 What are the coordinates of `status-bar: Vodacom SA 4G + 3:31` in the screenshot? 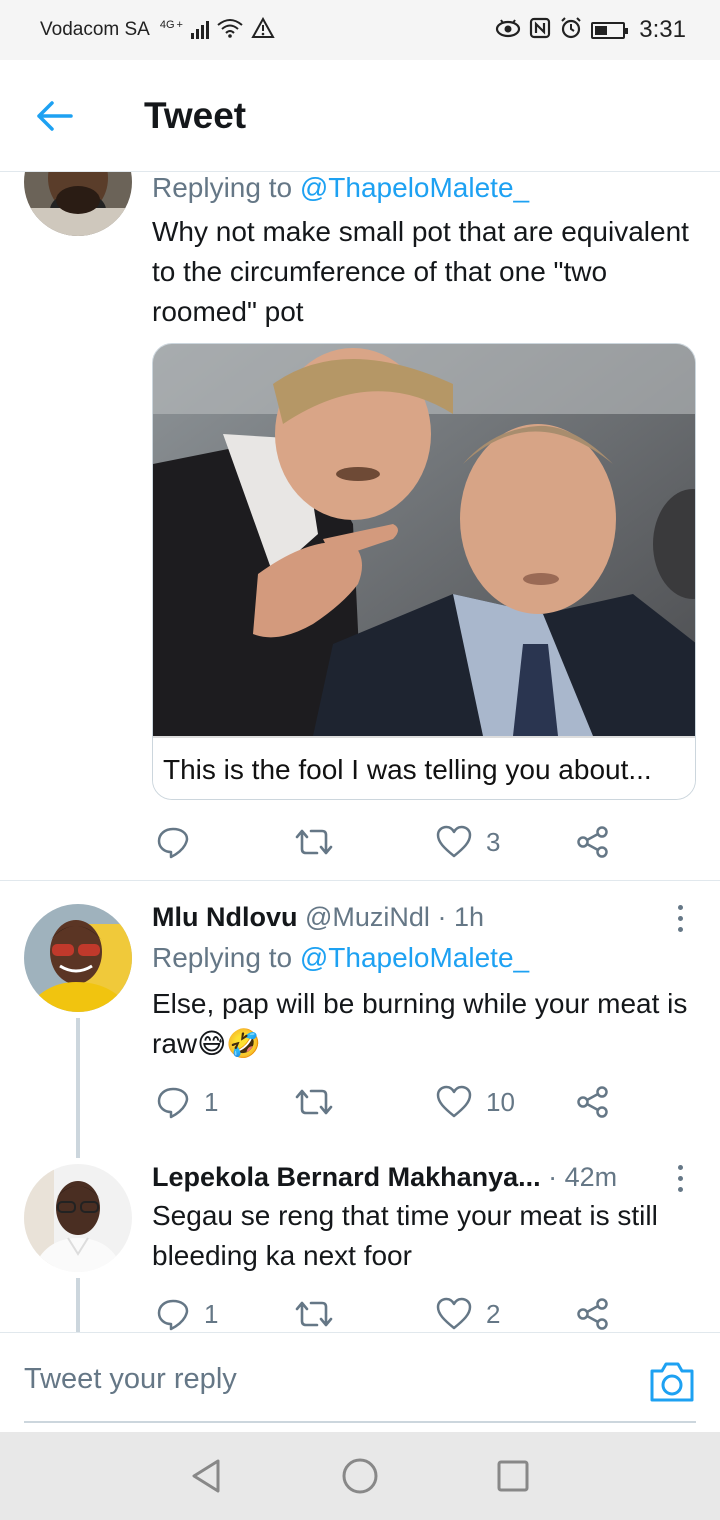 It's located at (360, 30).